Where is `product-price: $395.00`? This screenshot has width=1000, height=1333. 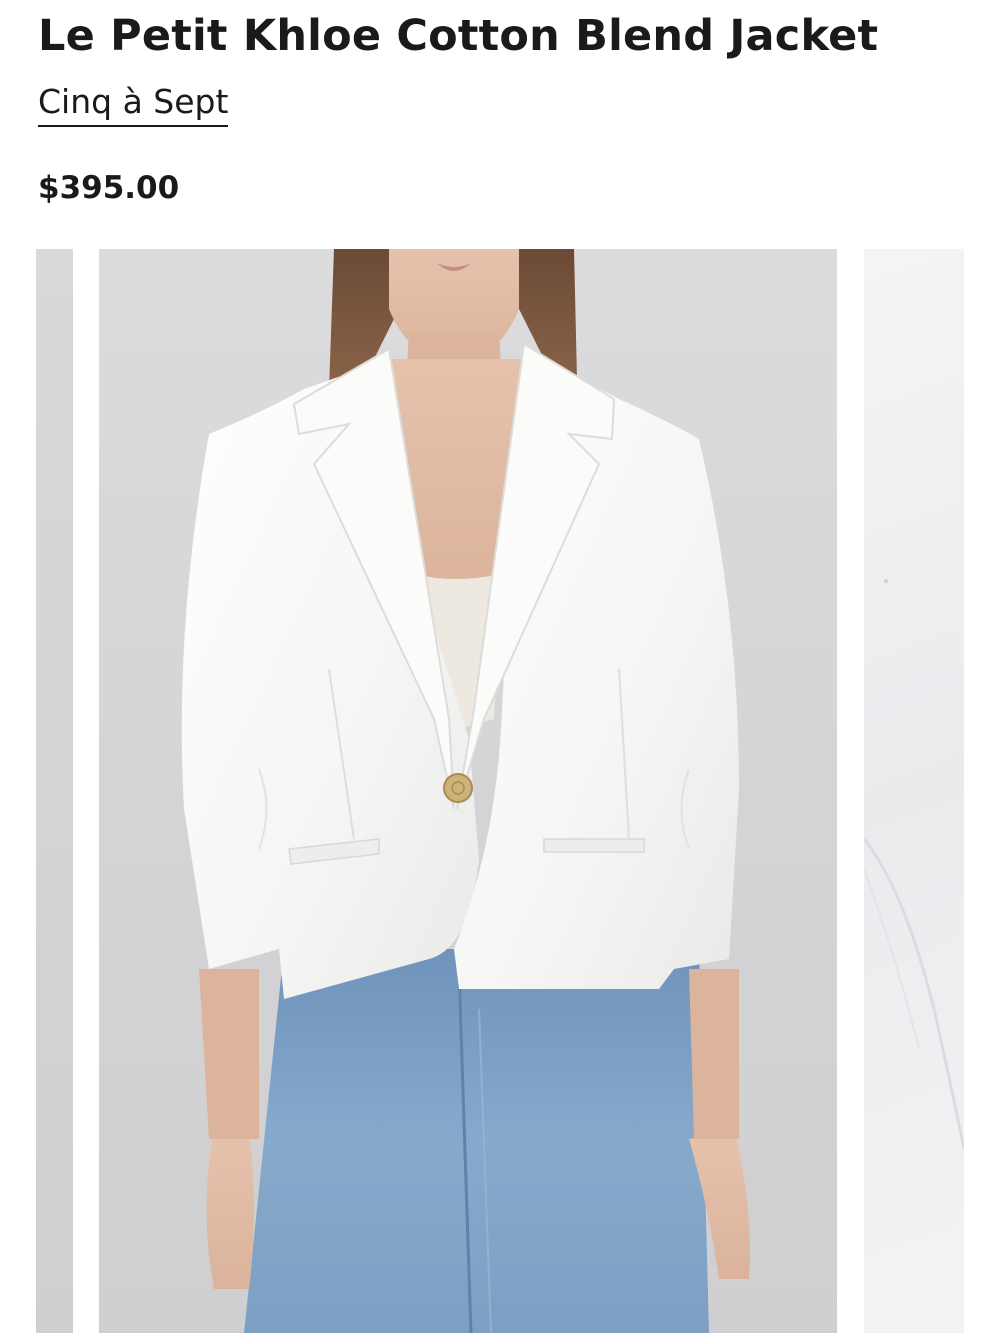 product-price: $395.00 is located at coordinates (109, 188).